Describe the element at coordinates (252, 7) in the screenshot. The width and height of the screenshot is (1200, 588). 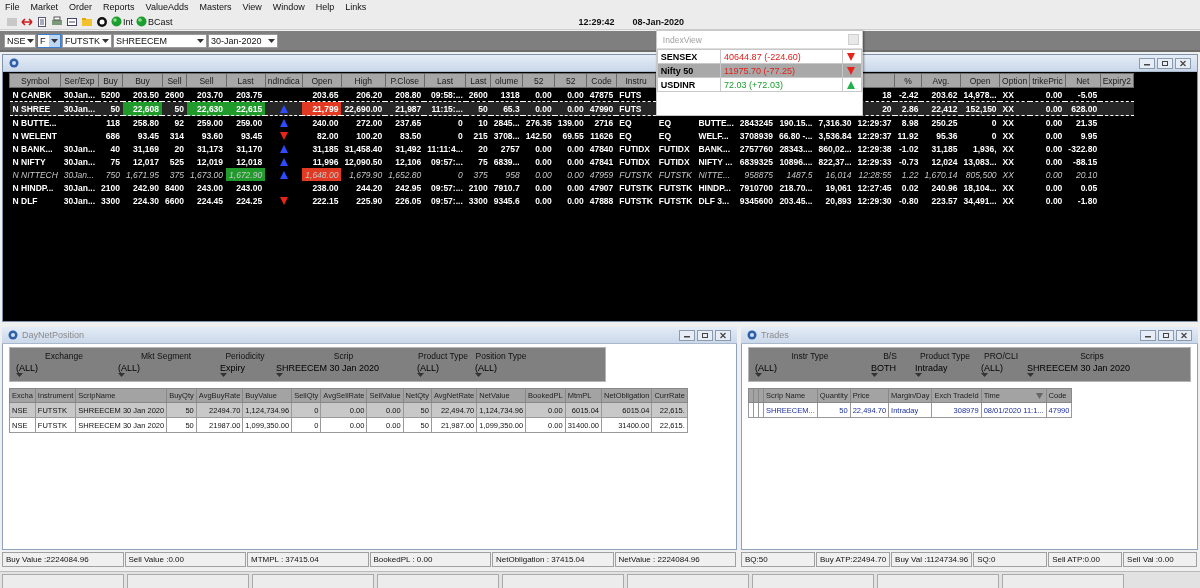
I see `menu-item: View` at that location.